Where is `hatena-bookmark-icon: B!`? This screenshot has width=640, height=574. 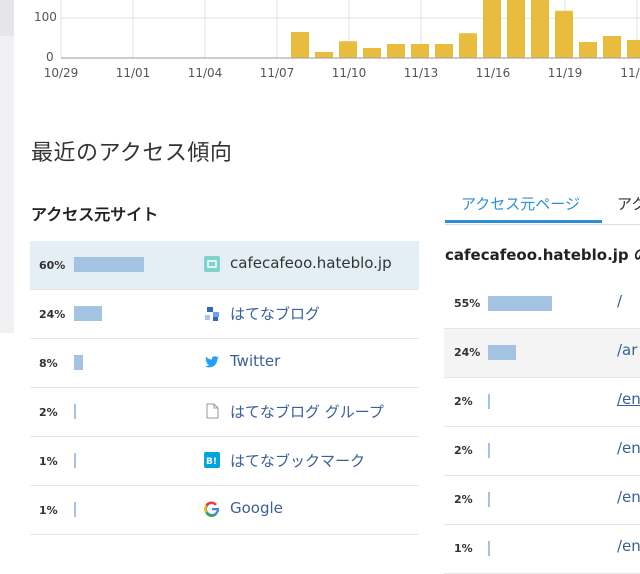 hatena-bookmark-icon: B! is located at coordinates (212, 460).